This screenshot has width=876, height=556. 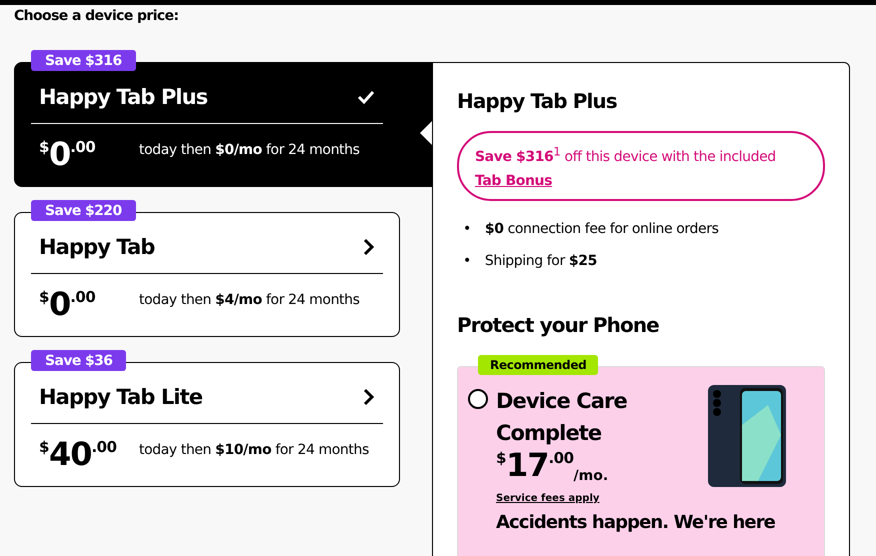 I want to click on benefit-item: $0 connection fee for online orders, so click(x=601, y=229).